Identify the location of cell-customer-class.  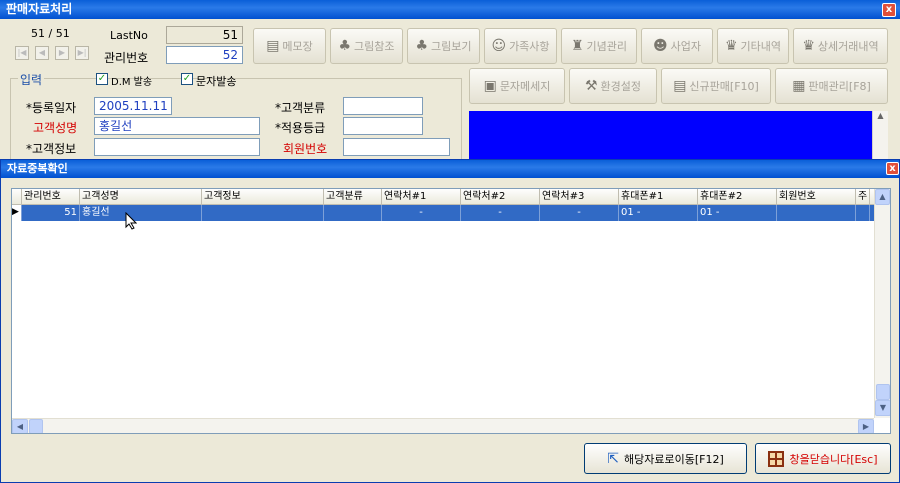
(353, 213).